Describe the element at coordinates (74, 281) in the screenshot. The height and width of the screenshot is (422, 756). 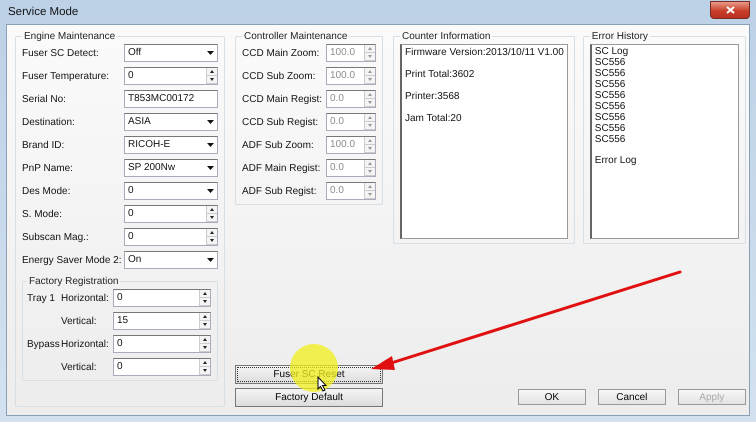
I see `group-title: Factory Registration` at that location.